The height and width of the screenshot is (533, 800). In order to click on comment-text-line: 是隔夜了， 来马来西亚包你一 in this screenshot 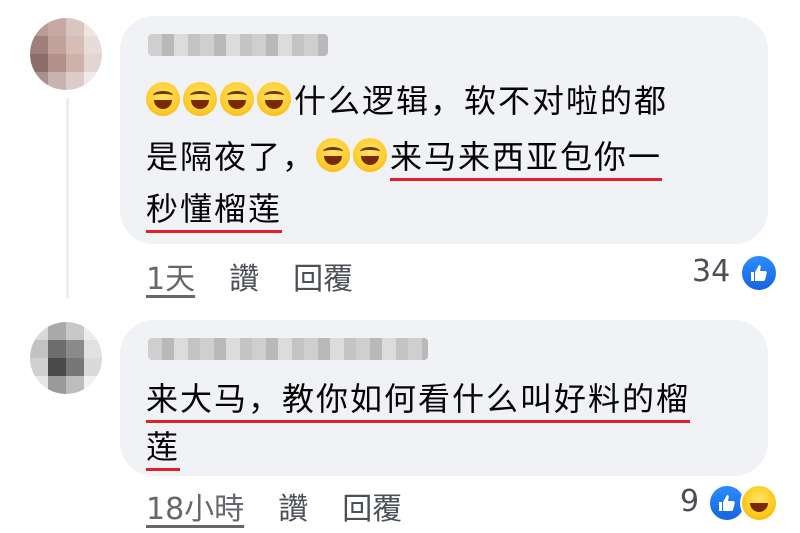, I will do `click(404, 157)`.